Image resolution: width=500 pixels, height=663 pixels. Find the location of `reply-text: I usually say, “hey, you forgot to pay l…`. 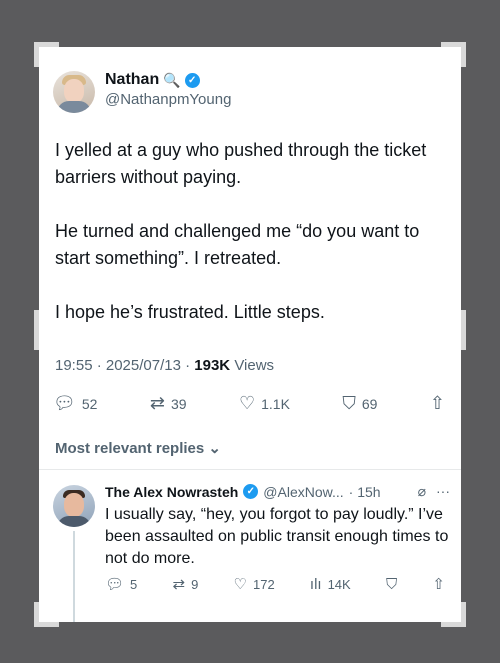

reply-text: I usually say, “hey, you forgot to pay l… is located at coordinates (277, 536).